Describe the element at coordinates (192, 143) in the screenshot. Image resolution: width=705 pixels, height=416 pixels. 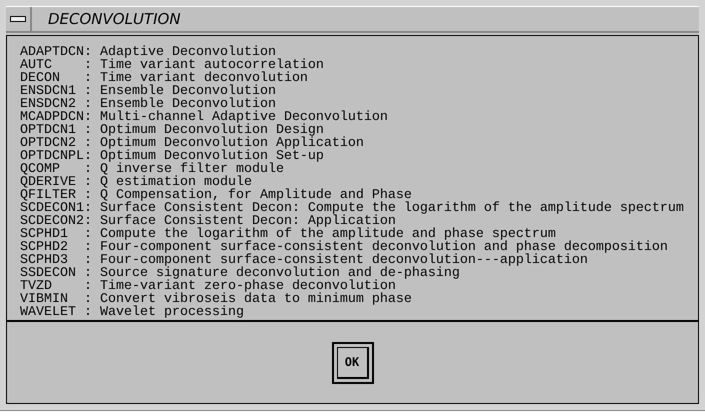
I see `text-line: OPTDCN2 : Optimum Deconvolution Application` at that location.